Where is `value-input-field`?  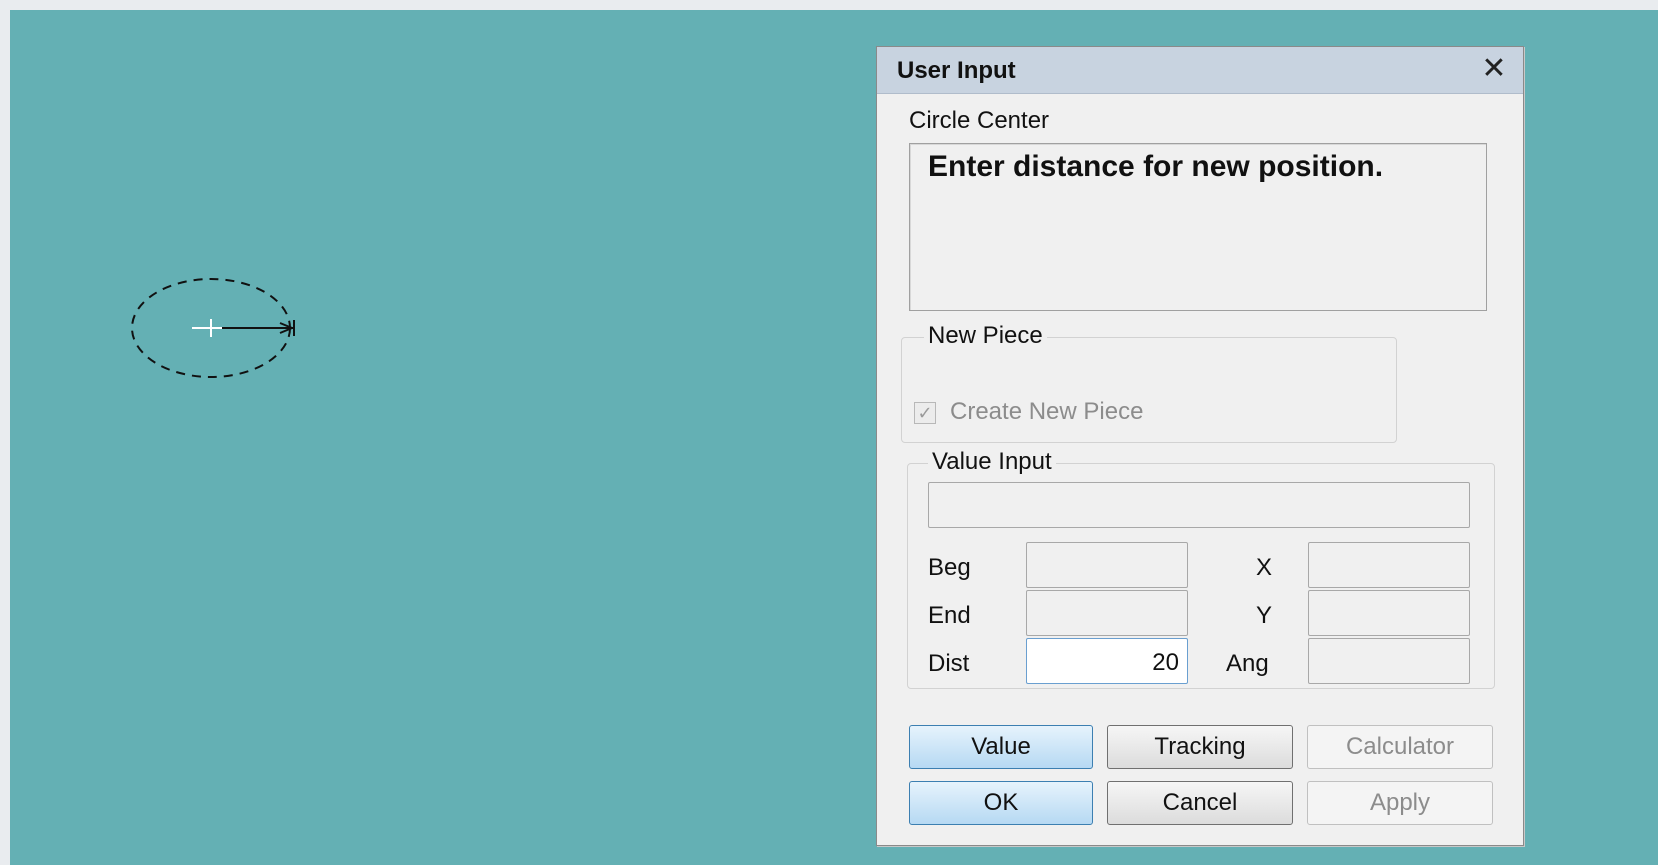 value-input-field is located at coordinates (1199, 505).